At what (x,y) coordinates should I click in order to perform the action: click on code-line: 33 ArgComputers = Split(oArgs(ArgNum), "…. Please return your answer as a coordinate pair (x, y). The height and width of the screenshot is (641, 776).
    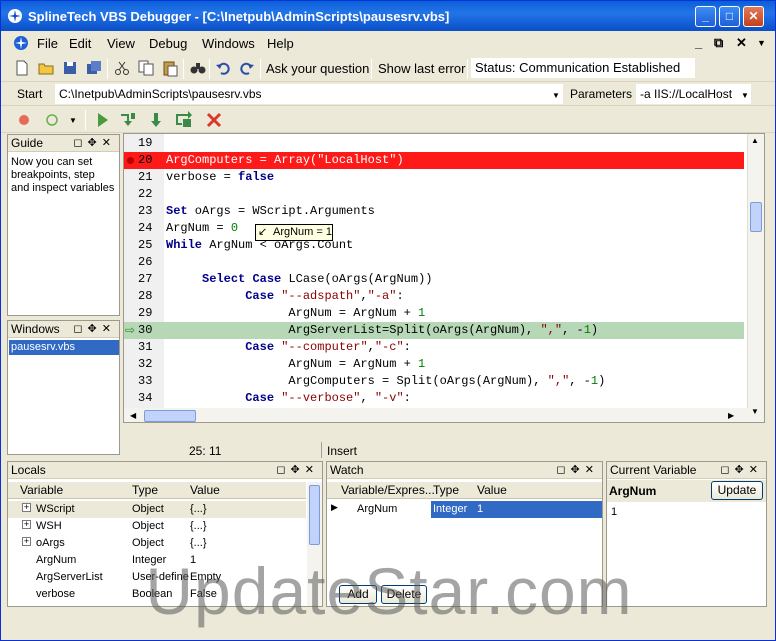
    Looking at the image, I should click on (434, 381).